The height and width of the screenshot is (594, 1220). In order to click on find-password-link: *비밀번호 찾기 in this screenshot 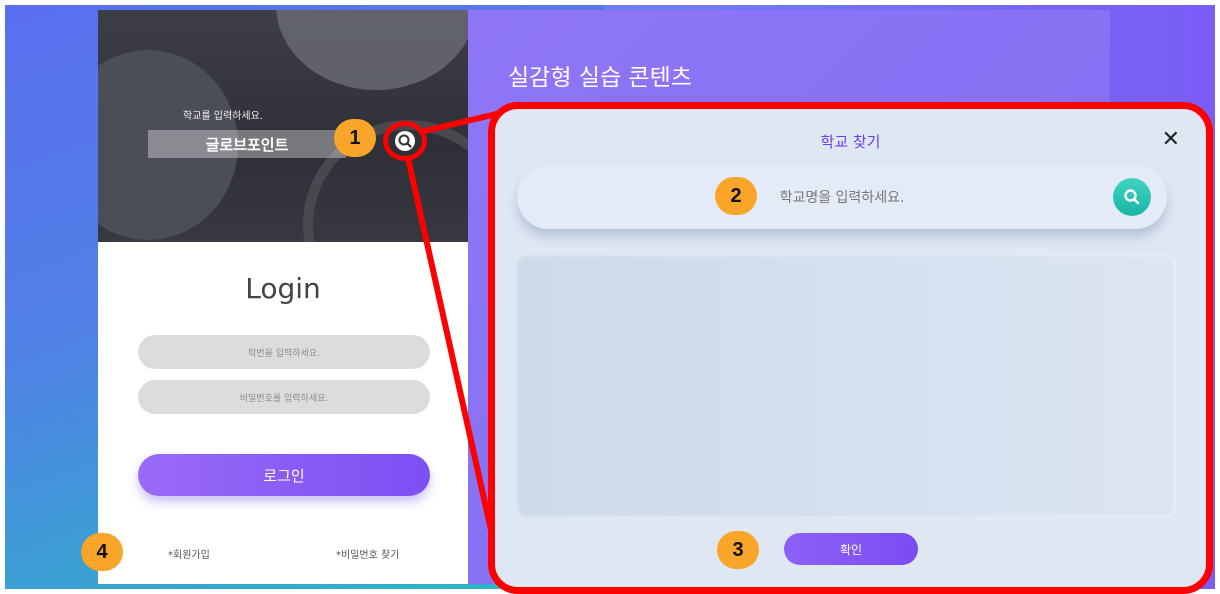, I will do `click(367, 553)`.